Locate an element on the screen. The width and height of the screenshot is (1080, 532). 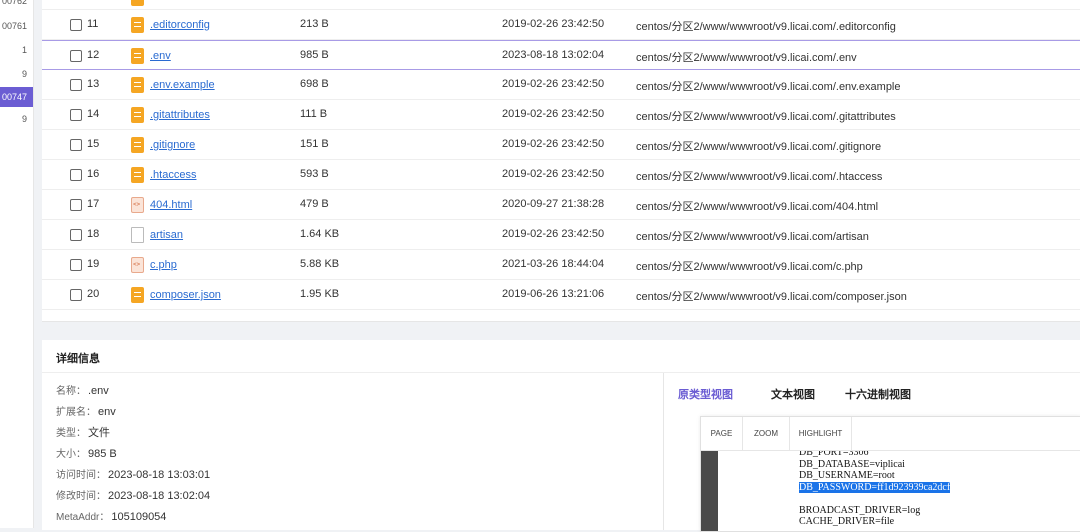
row-number: 15 is located at coordinates (93, 144).